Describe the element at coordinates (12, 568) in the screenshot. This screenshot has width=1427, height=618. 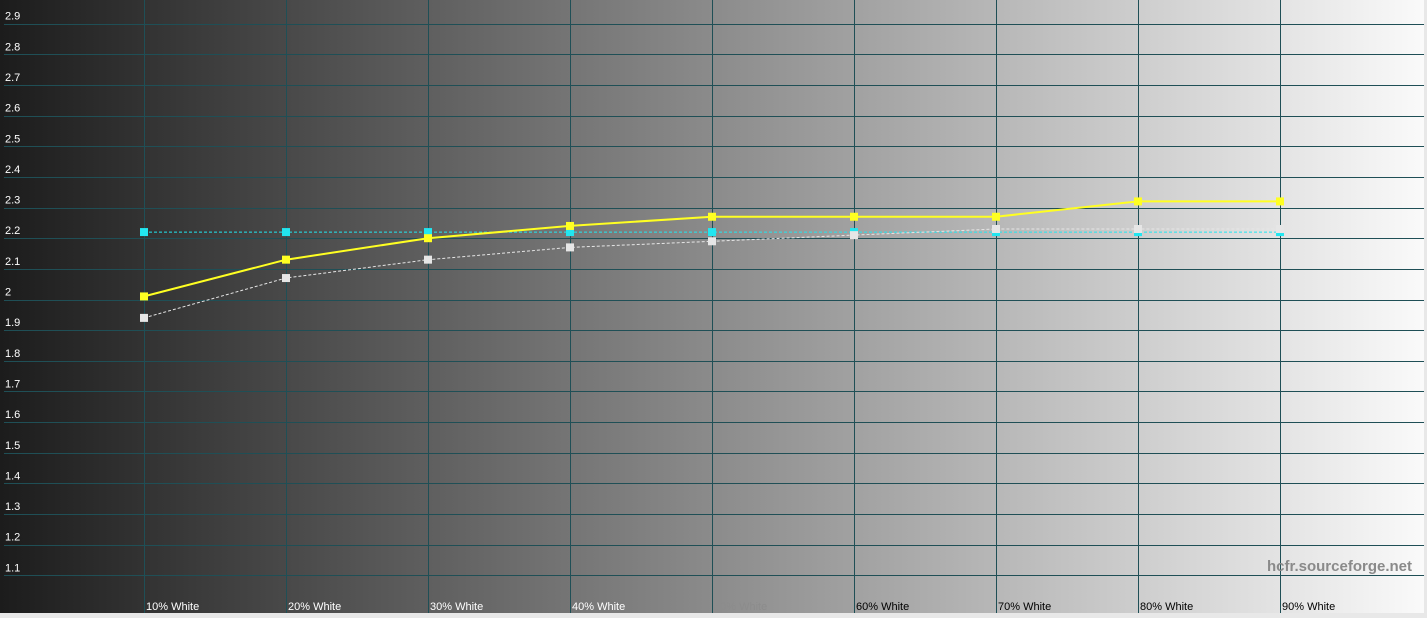
I see `y-tick-label: 1.1` at that location.